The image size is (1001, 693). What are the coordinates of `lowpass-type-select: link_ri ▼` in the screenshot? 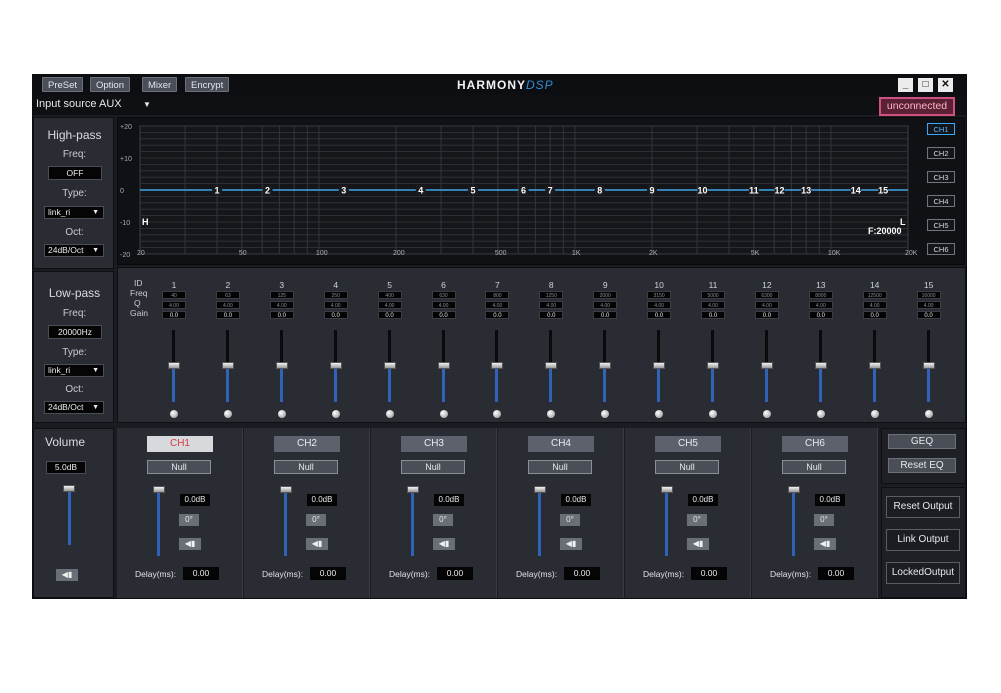 It's located at (74, 370).